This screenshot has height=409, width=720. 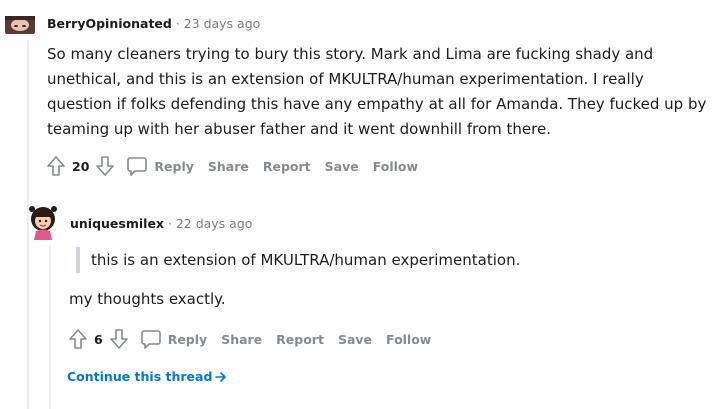 I want to click on comment-meta: uniquesmilex · 22 days ago, so click(x=161, y=223).